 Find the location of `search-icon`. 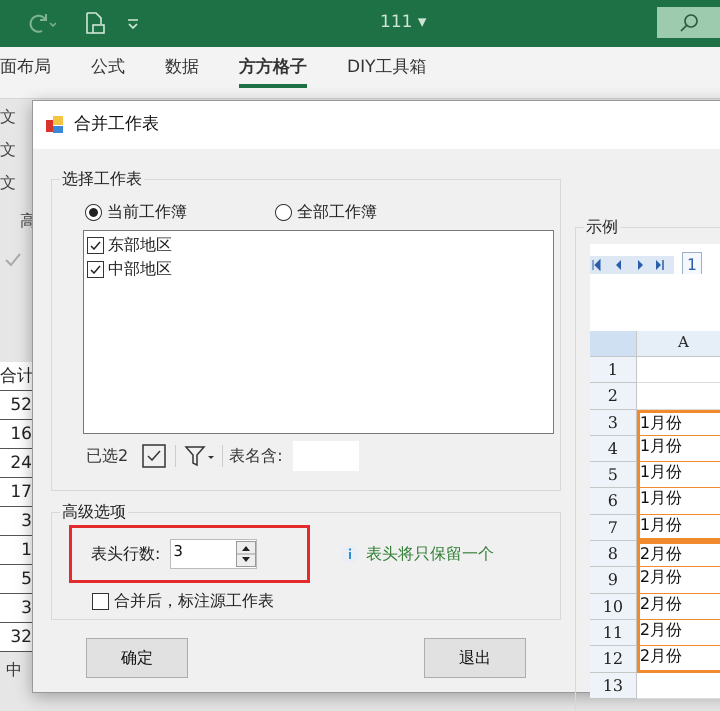

search-icon is located at coordinates (689, 23).